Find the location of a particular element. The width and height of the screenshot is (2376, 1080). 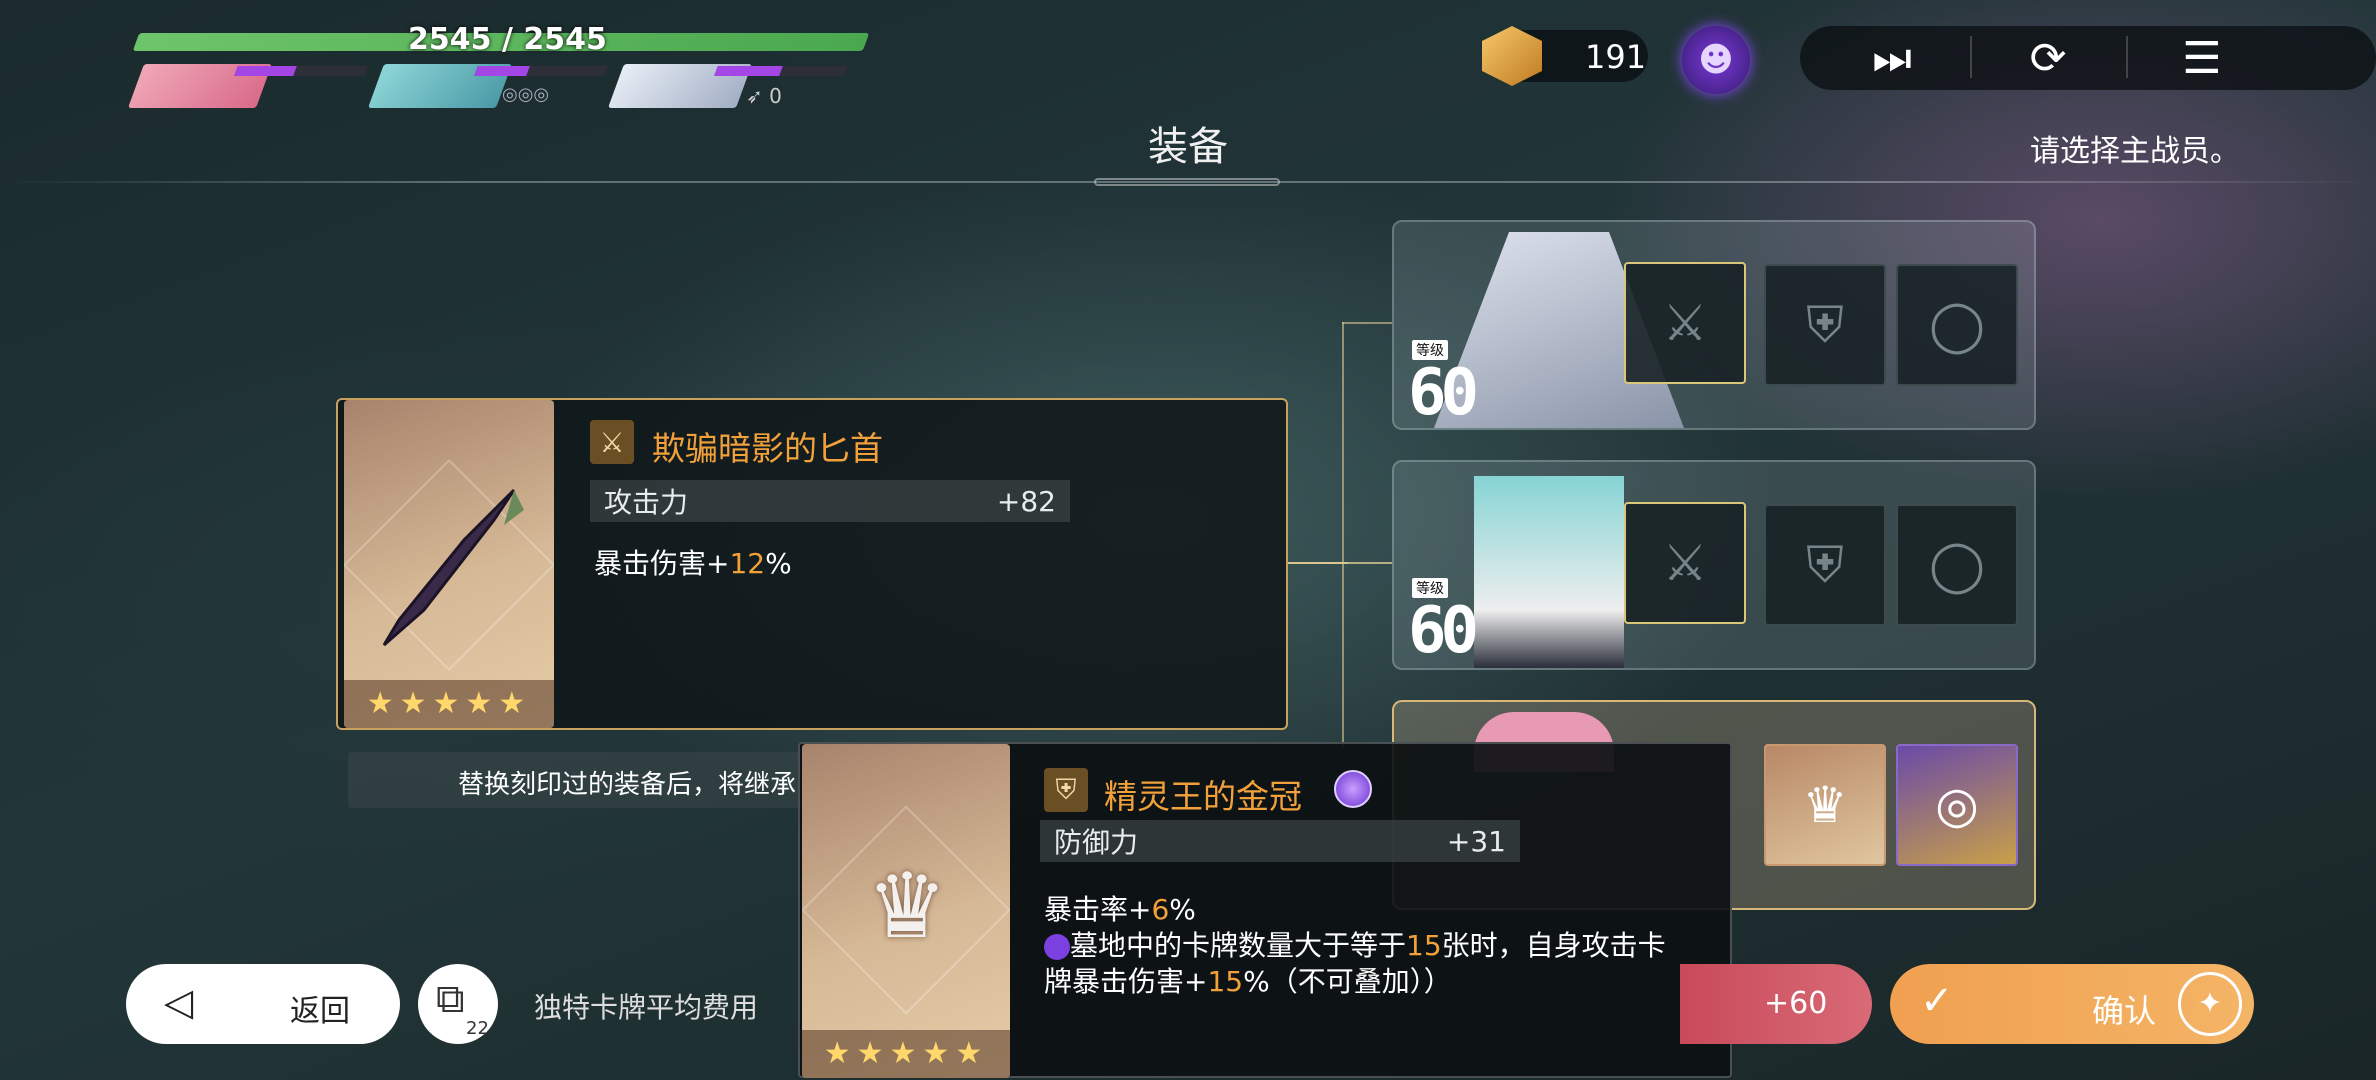

back-arrow-icon: ◁ is located at coordinates (179, 1002).